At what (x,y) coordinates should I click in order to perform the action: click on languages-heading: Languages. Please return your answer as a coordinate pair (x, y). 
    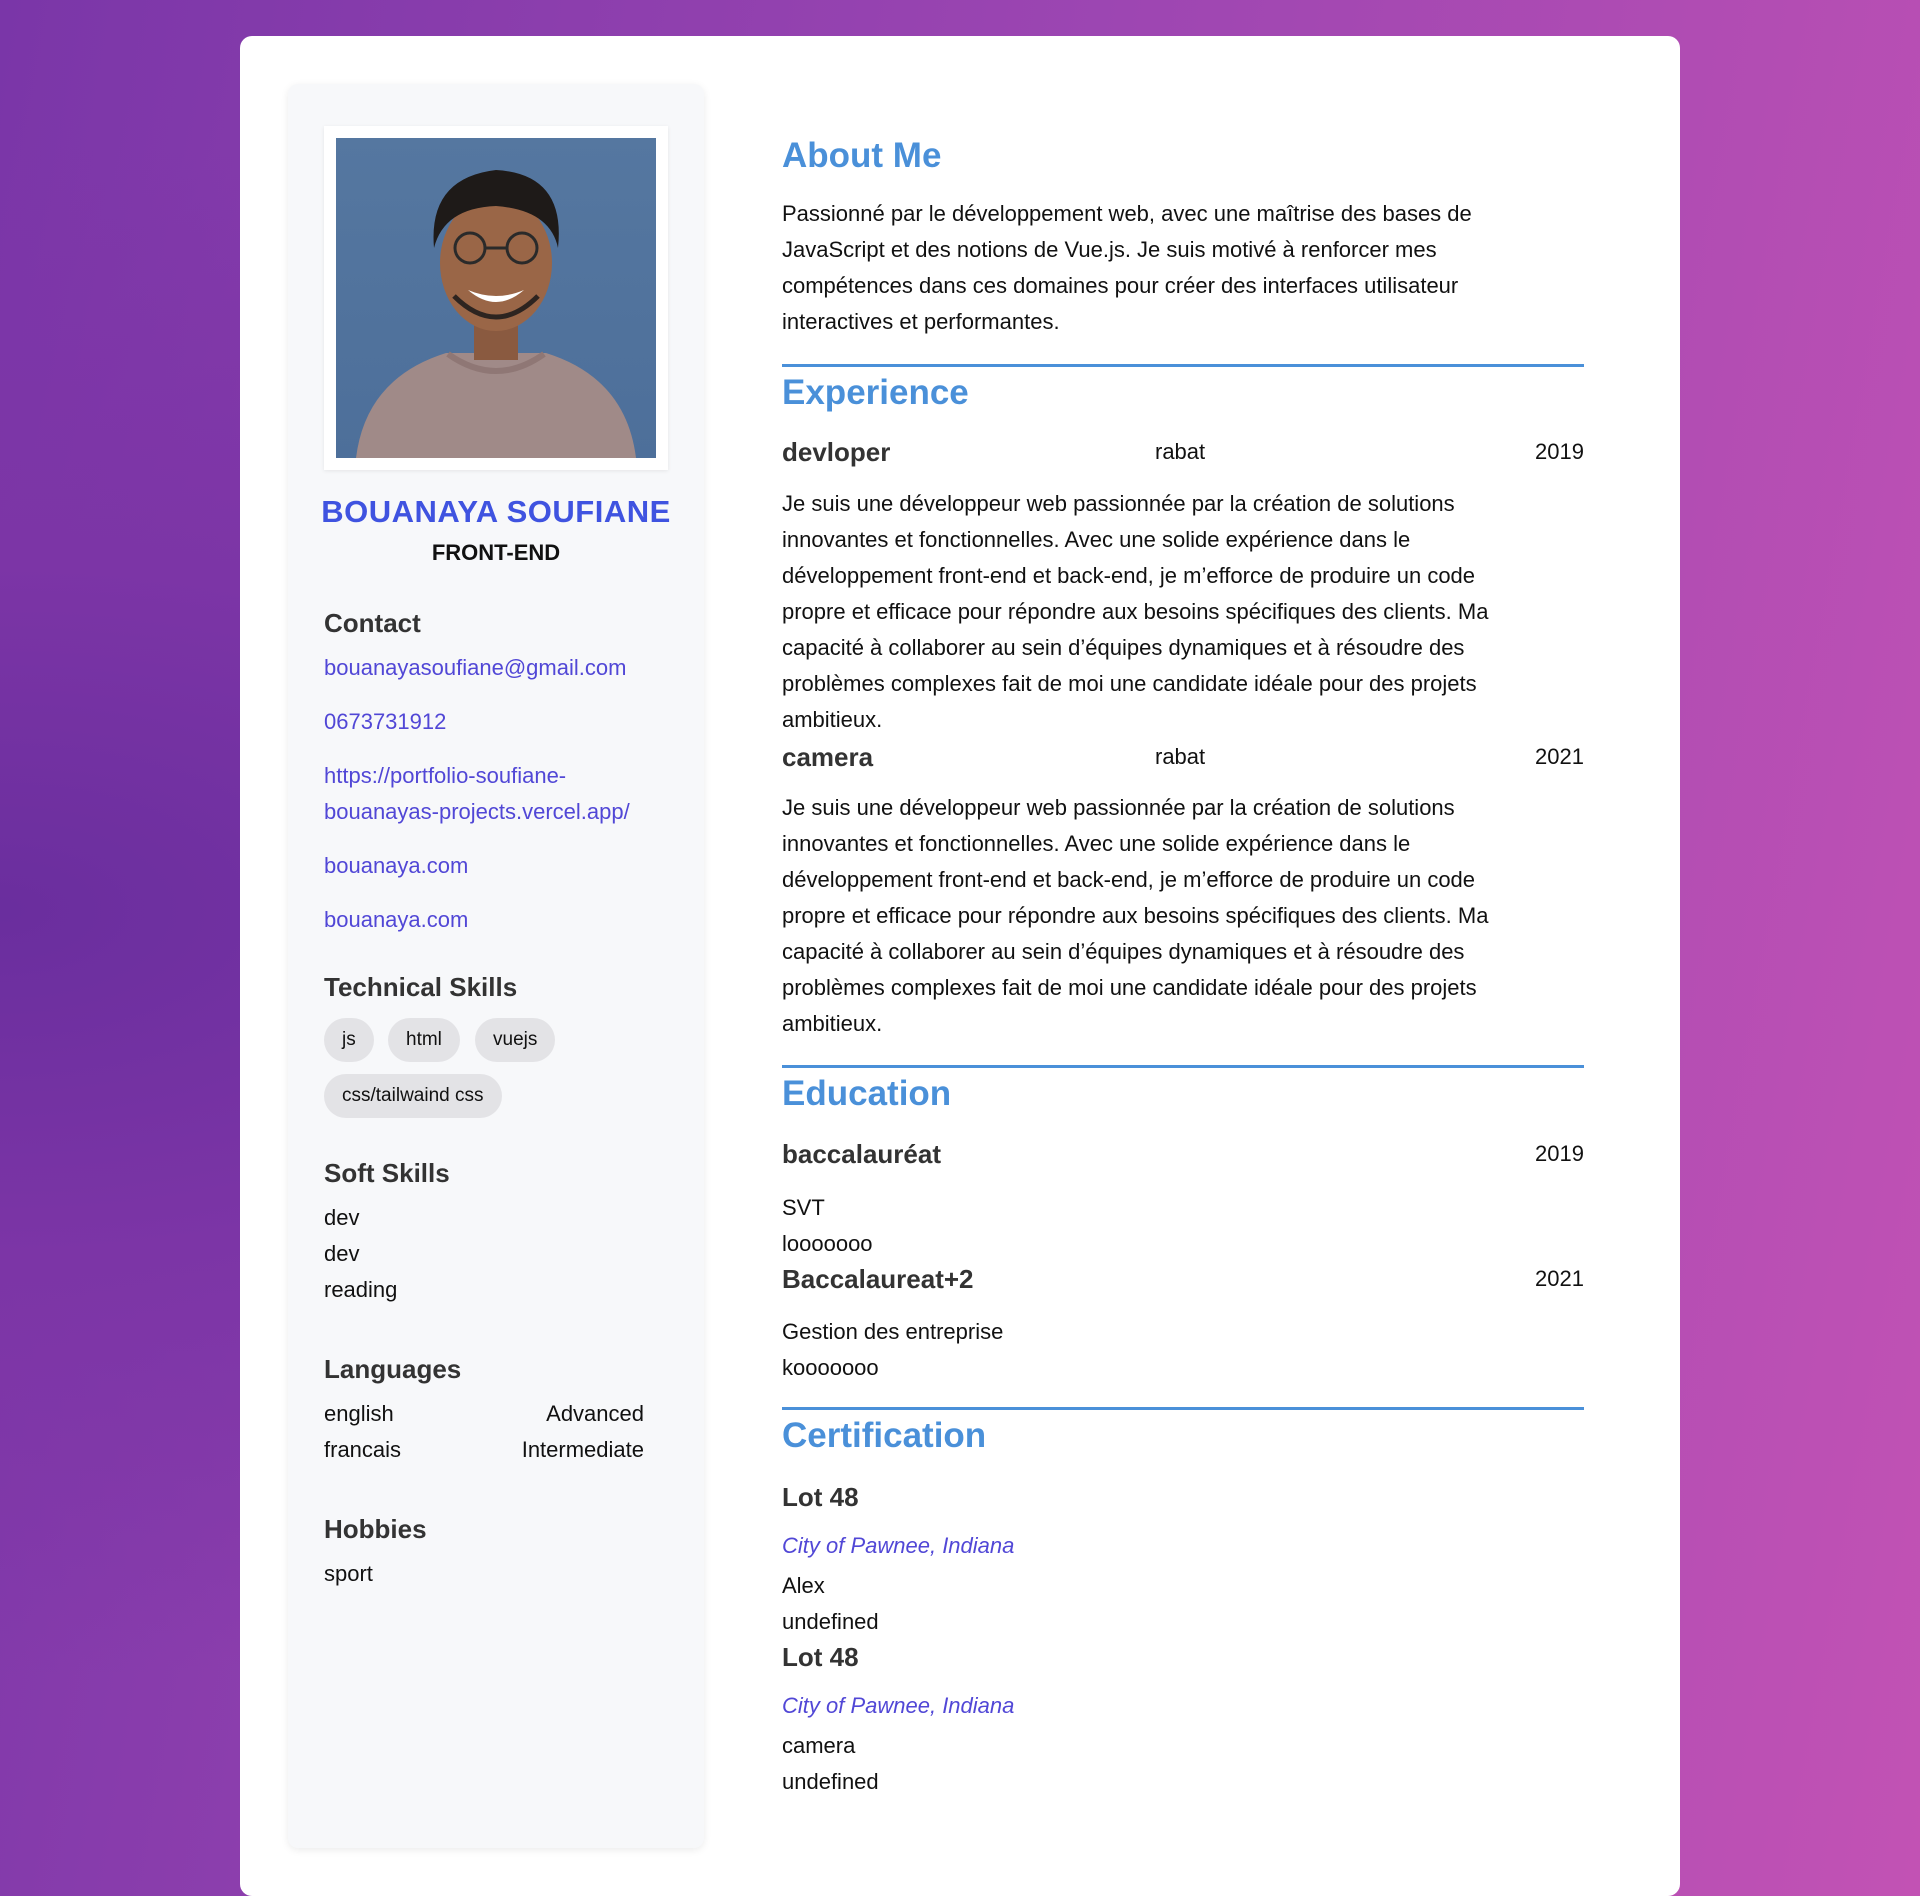
    Looking at the image, I should click on (393, 1369).